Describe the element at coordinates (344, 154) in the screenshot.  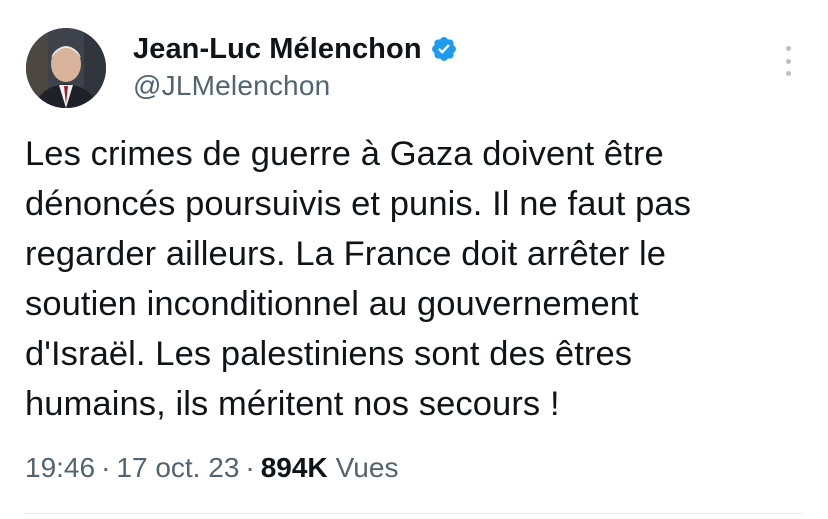
I see `tweet-text-line: Les crimes de guerre à Gaza doivent être` at that location.